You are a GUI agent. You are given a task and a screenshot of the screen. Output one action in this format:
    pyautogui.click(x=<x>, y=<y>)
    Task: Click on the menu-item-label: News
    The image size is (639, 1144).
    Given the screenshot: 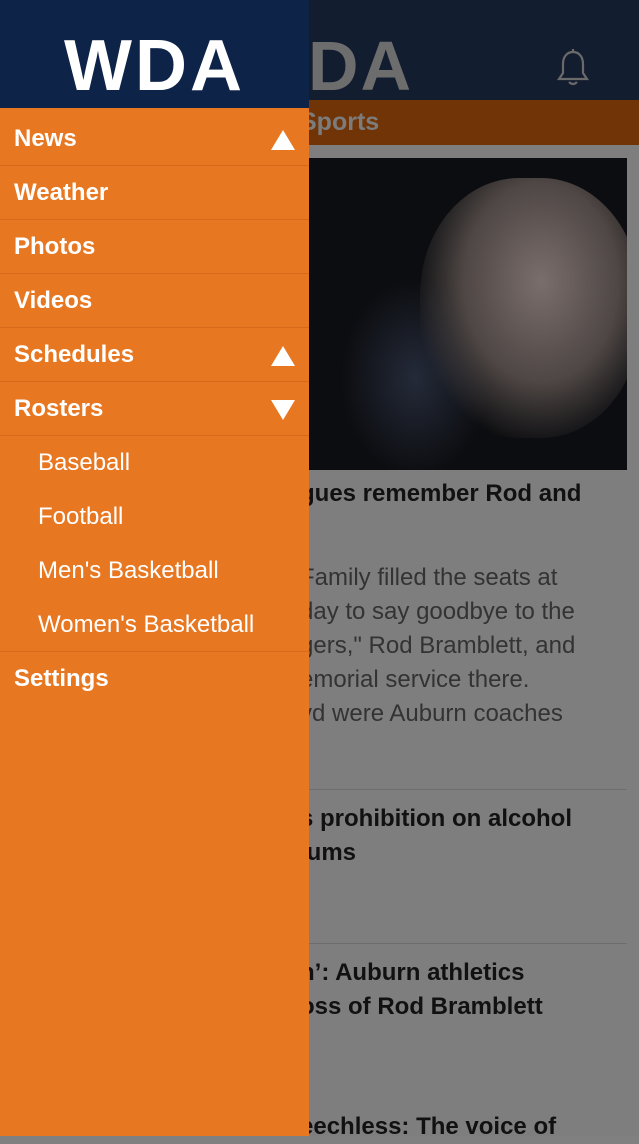 What is the action you would take?
    pyautogui.click(x=45, y=138)
    